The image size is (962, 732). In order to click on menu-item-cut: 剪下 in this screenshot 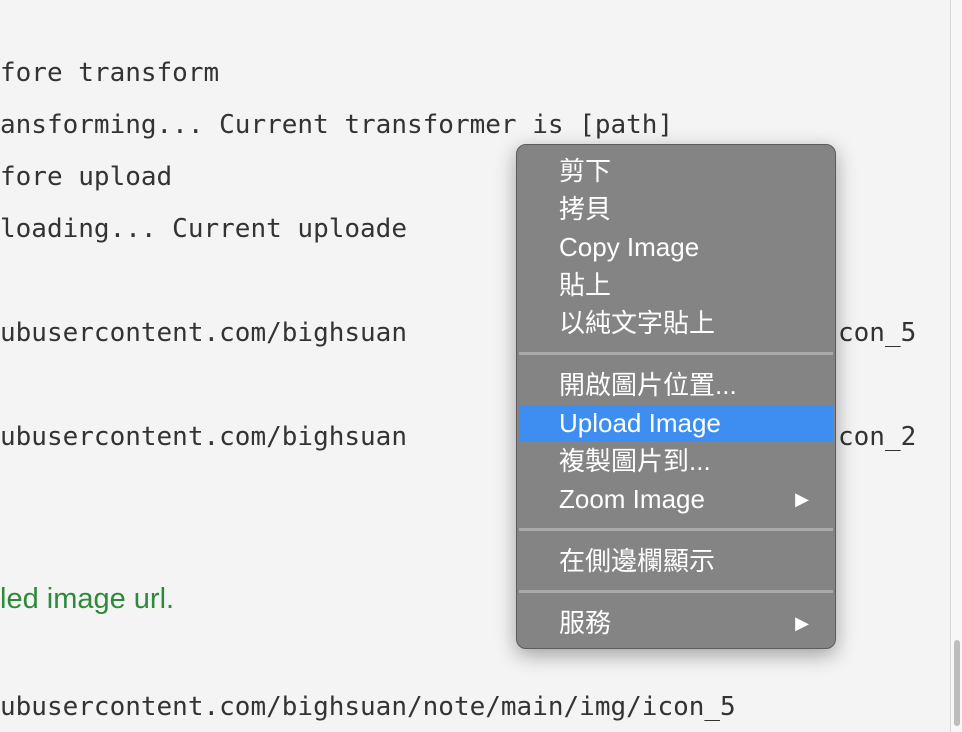, I will do `click(676, 171)`.